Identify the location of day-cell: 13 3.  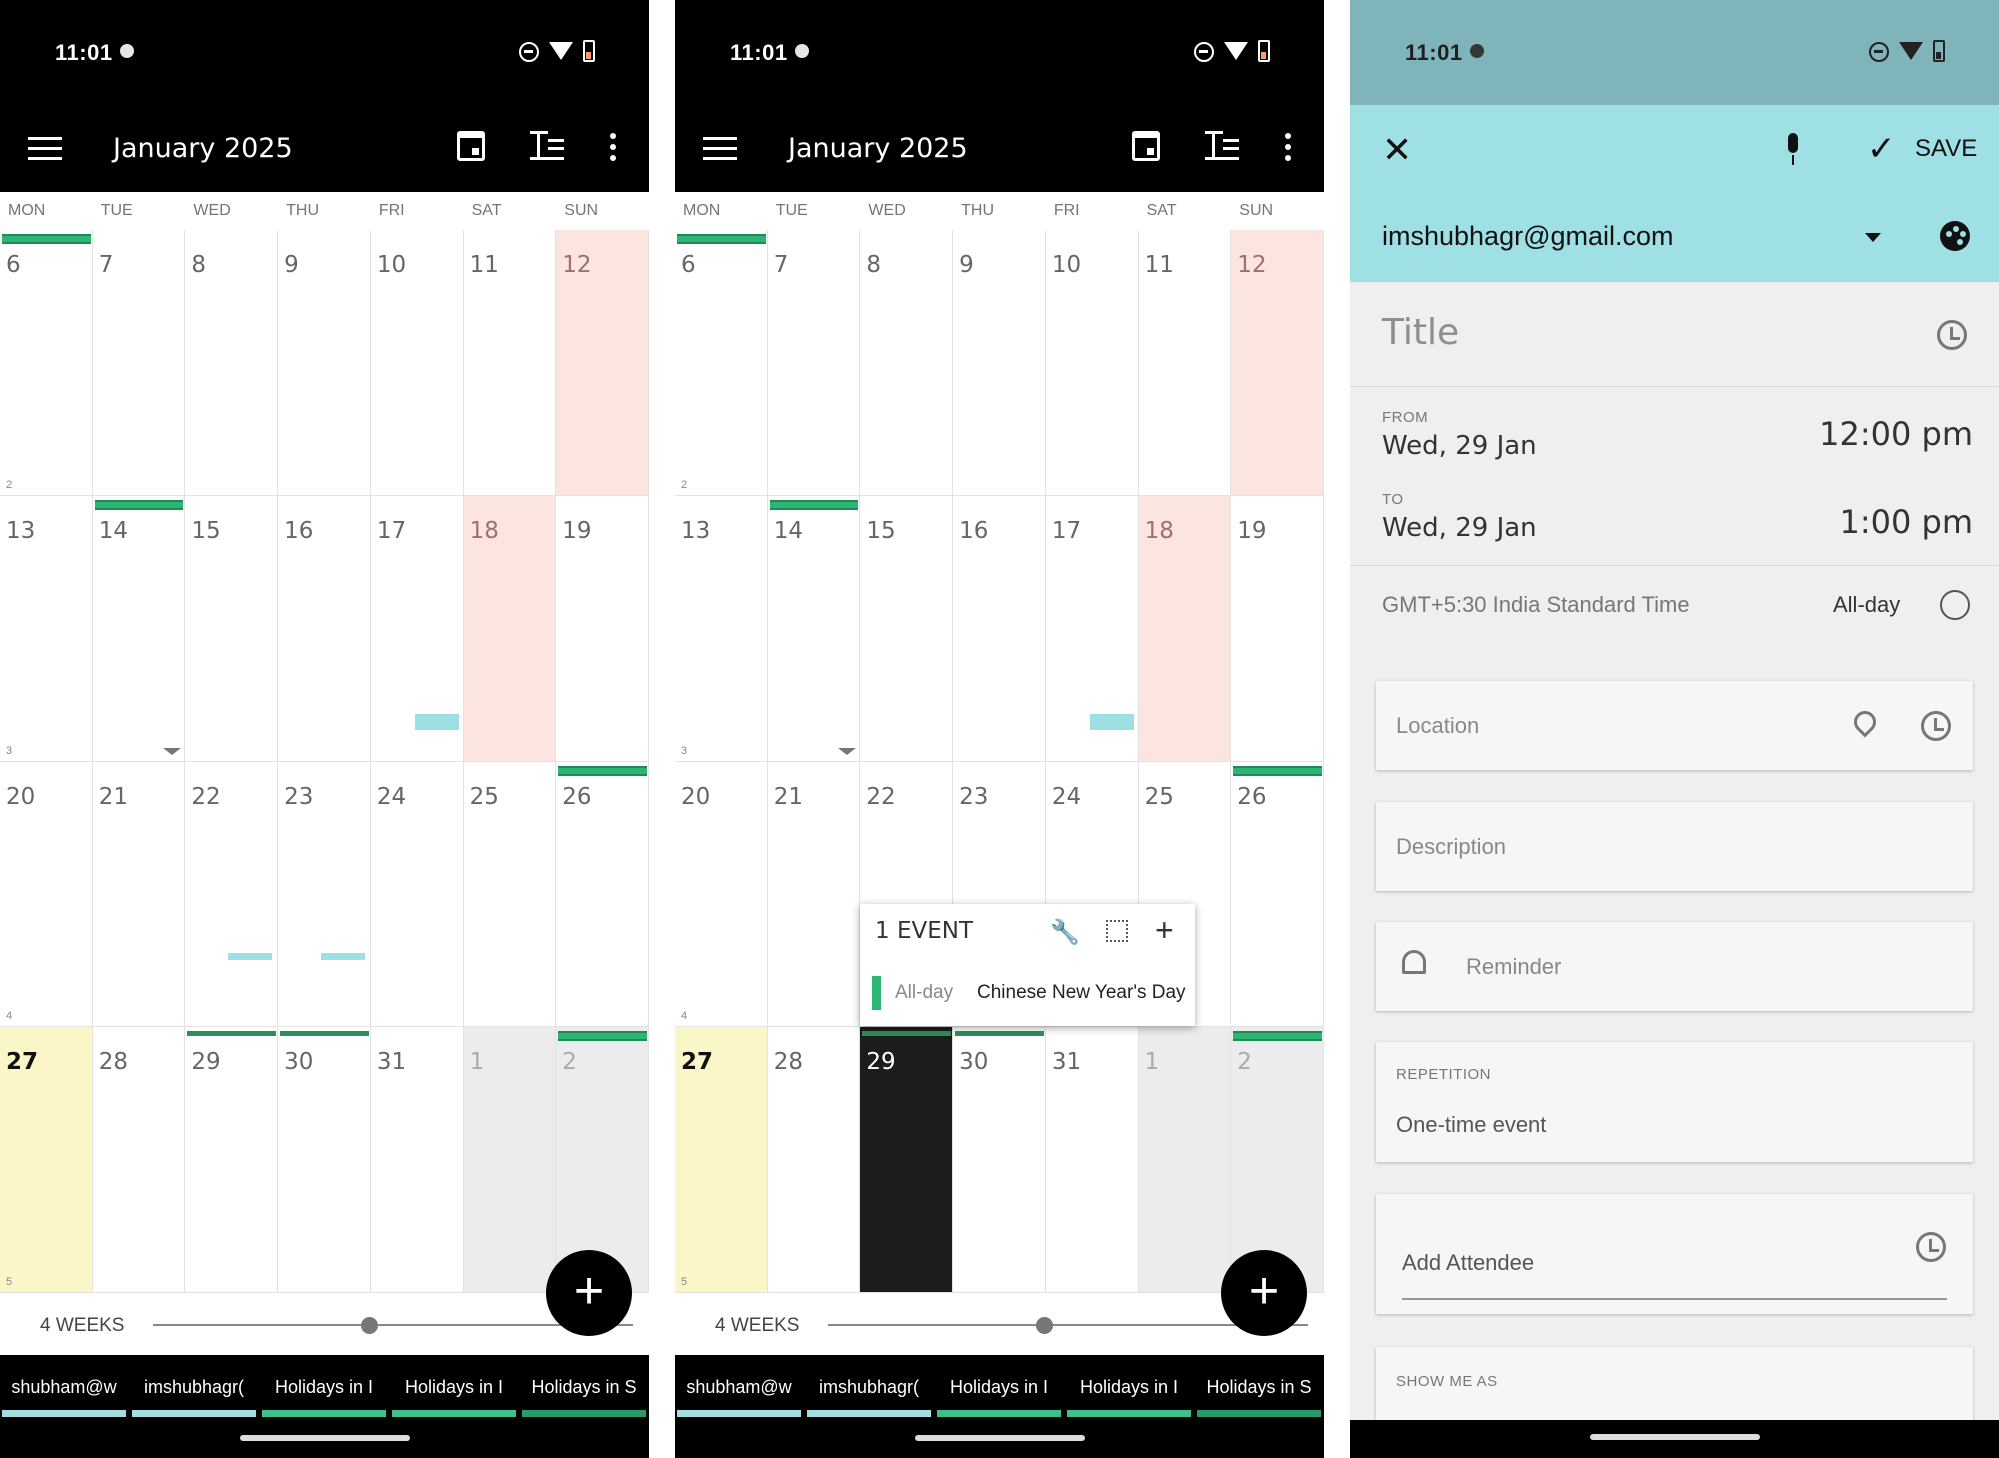
(721, 628).